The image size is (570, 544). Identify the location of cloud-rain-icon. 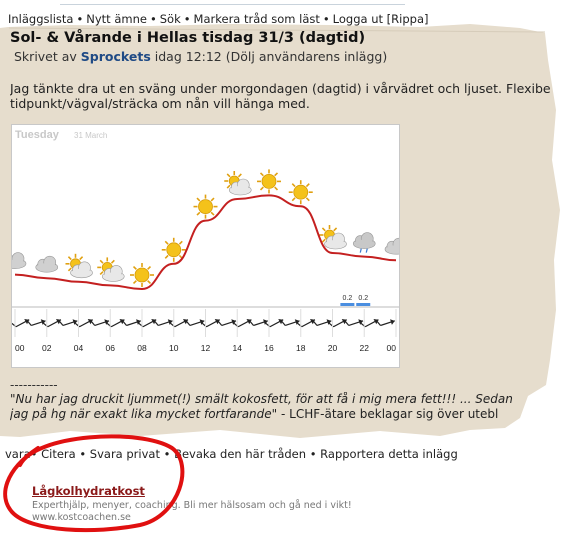
(364, 242).